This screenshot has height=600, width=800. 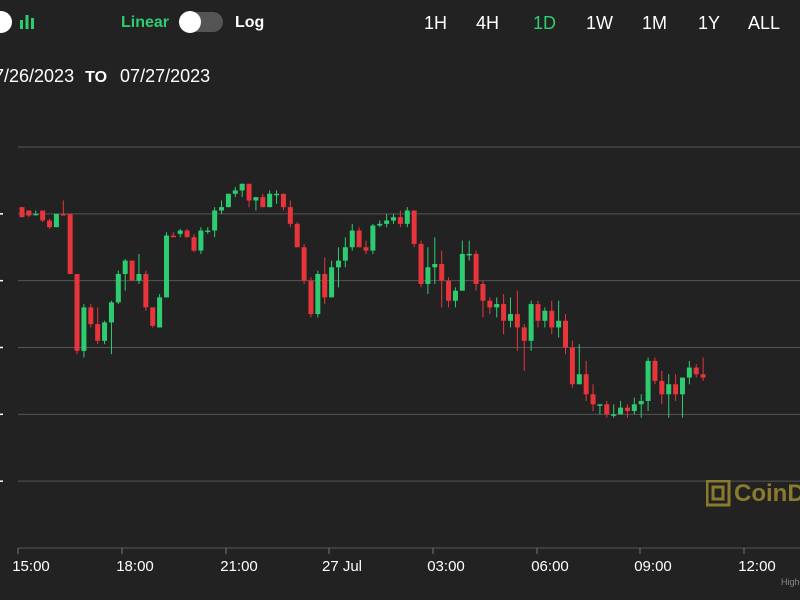 I want to click on x-axis-tick-label: 18:00, so click(x=135, y=566).